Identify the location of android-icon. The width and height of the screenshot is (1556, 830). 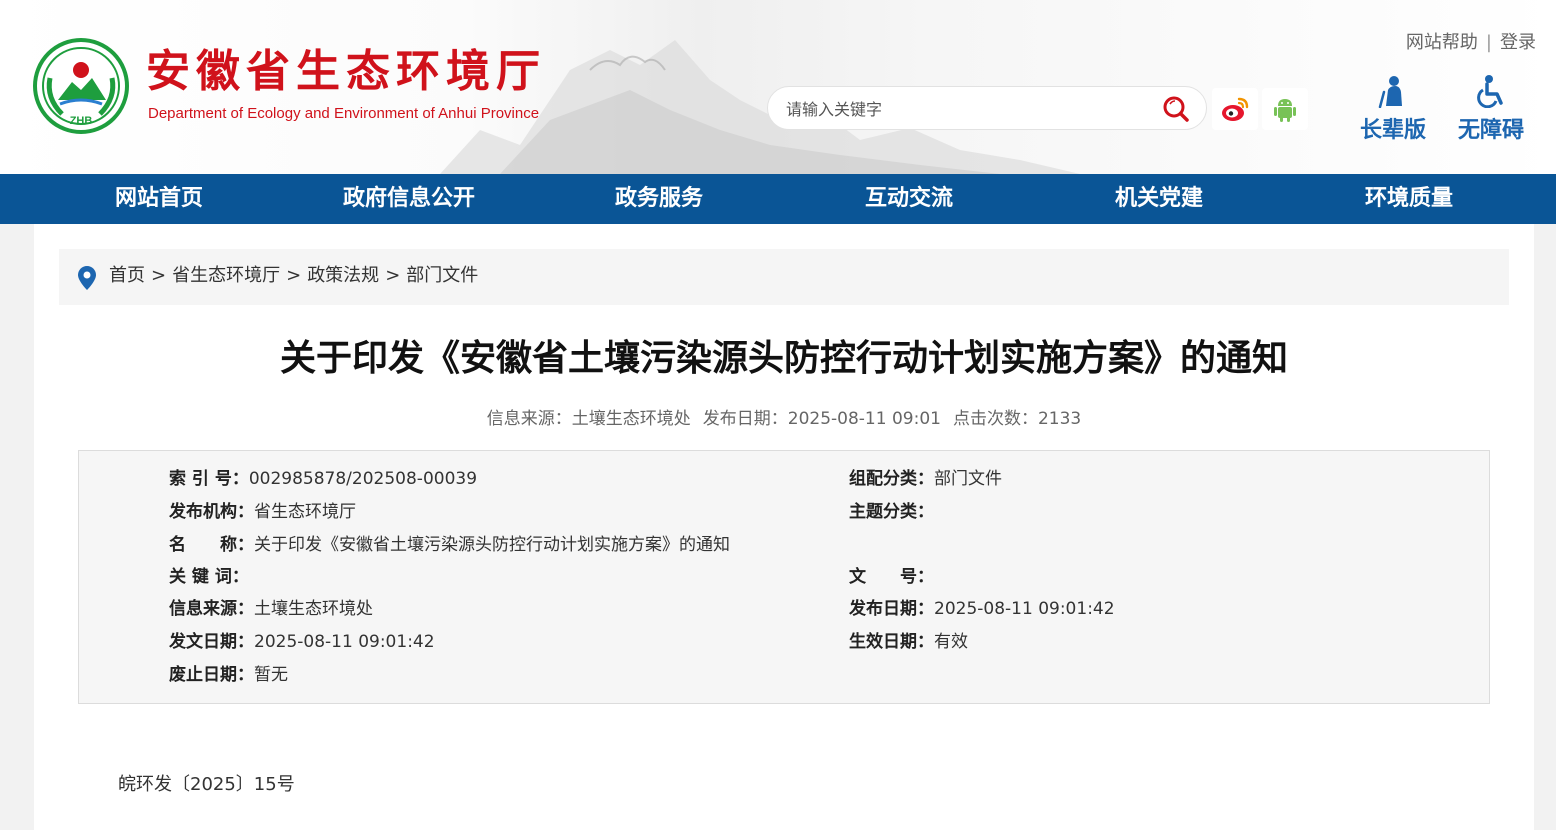
(1285, 110).